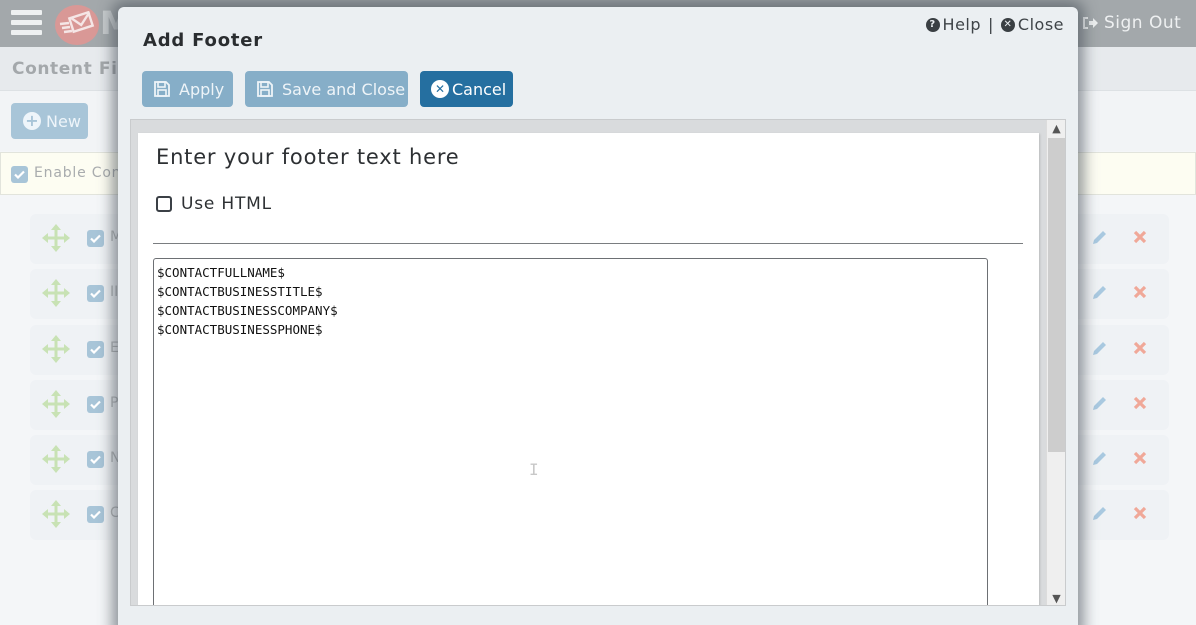  I want to click on use-html-toggle: Use HTML, so click(214, 204).